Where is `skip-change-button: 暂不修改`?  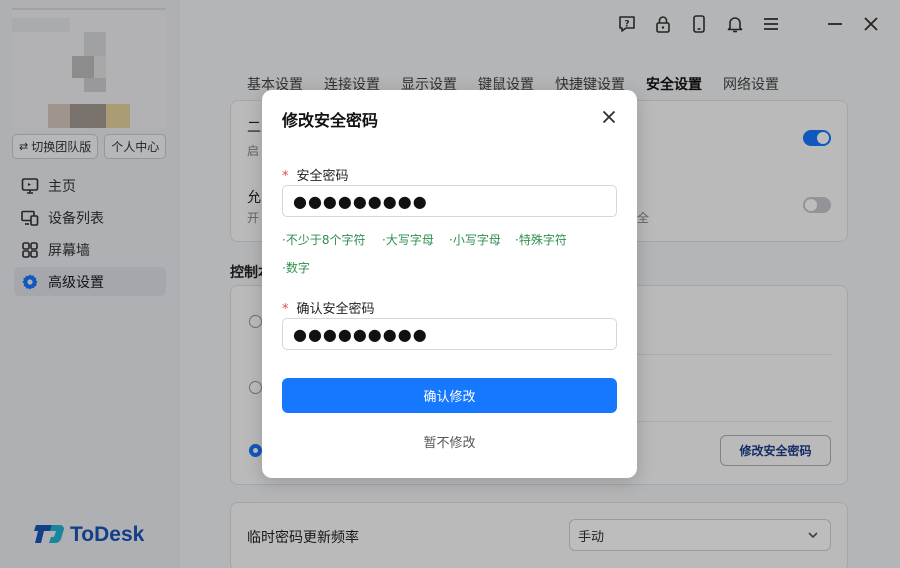 skip-change-button: 暂不修改 is located at coordinates (449, 441).